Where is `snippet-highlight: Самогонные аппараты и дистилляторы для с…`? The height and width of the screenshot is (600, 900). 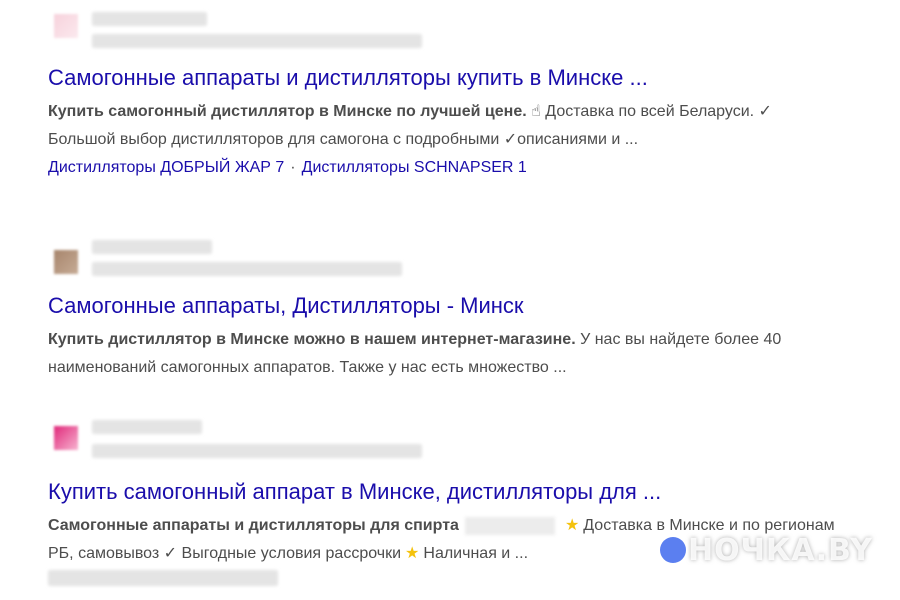 snippet-highlight: Самогонные аппараты и дистилляторы для с… is located at coordinates (253, 525).